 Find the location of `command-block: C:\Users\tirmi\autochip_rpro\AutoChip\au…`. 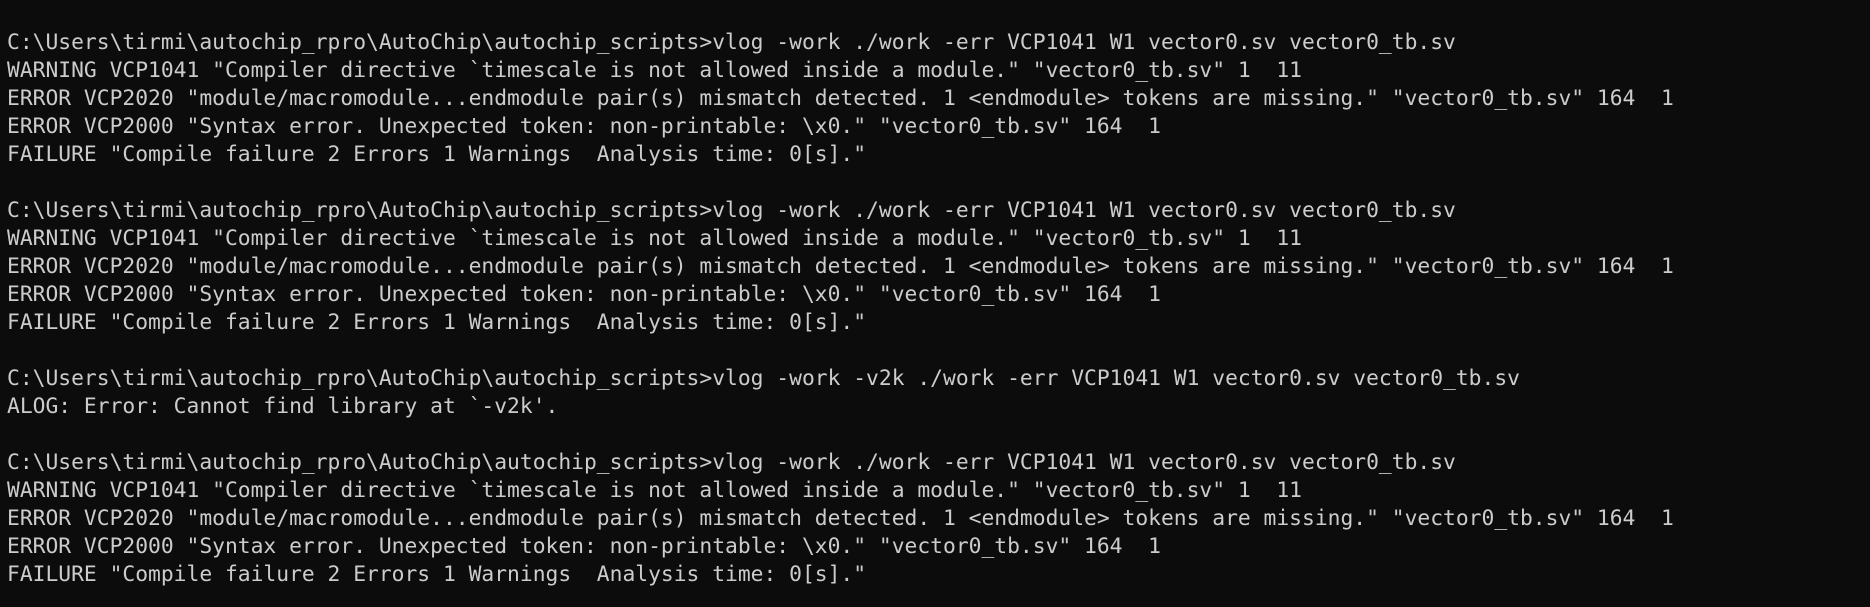

command-block: C:\Users\tirmi\autochip_rpro\AutoChip\au… is located at coordinates (938, 393).